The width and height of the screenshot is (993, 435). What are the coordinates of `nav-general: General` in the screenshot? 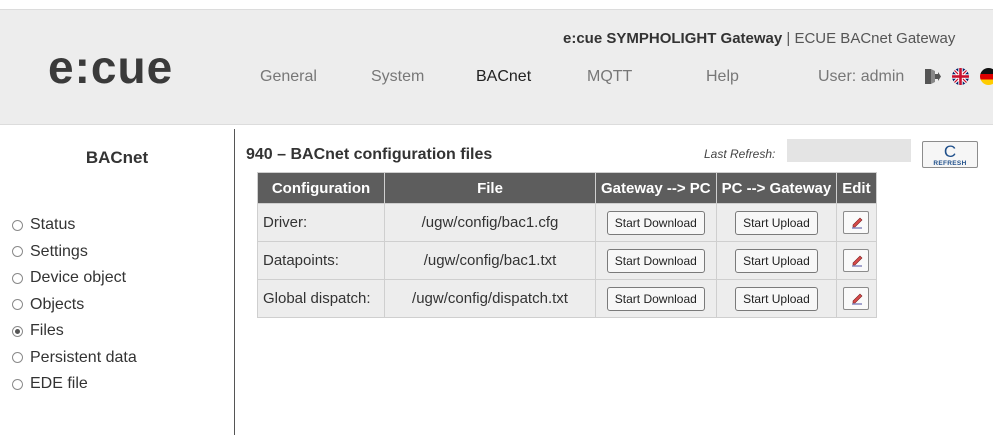 It's located at (288, 77).